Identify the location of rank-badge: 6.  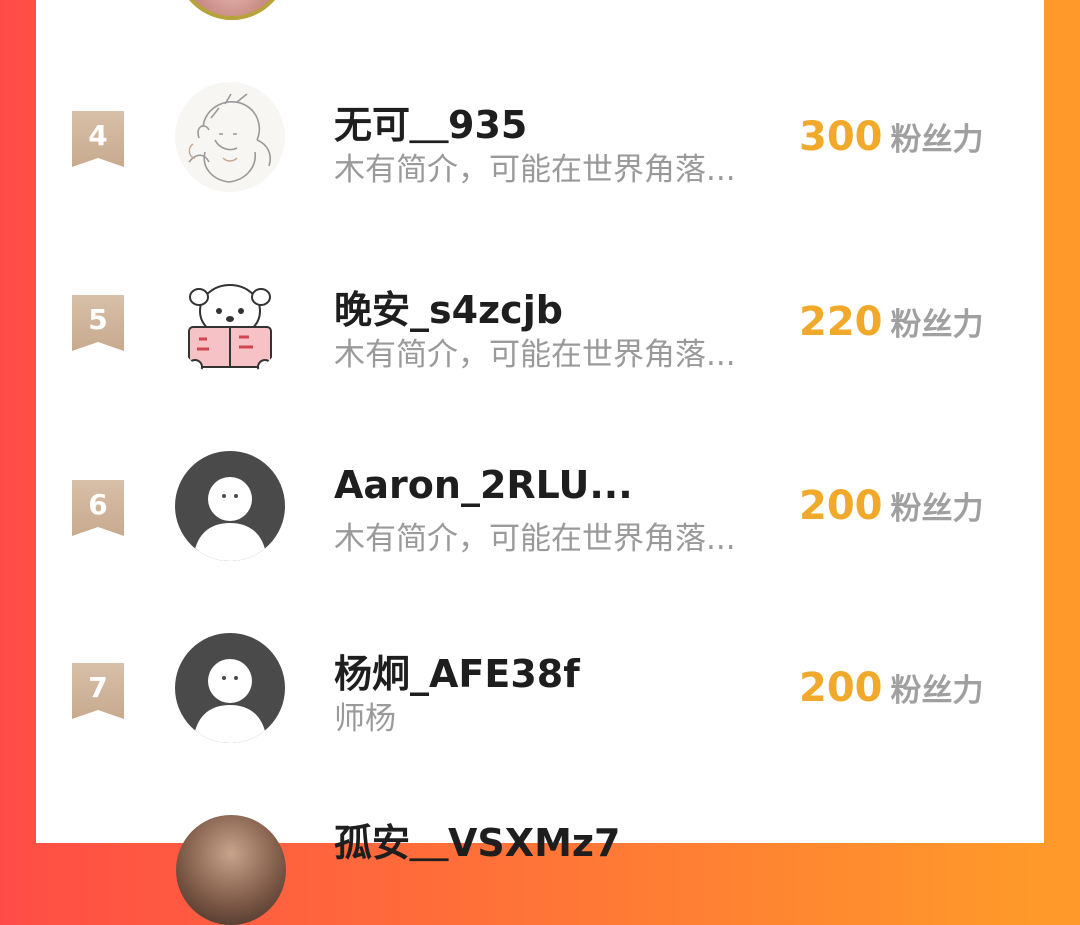
(98, 508).